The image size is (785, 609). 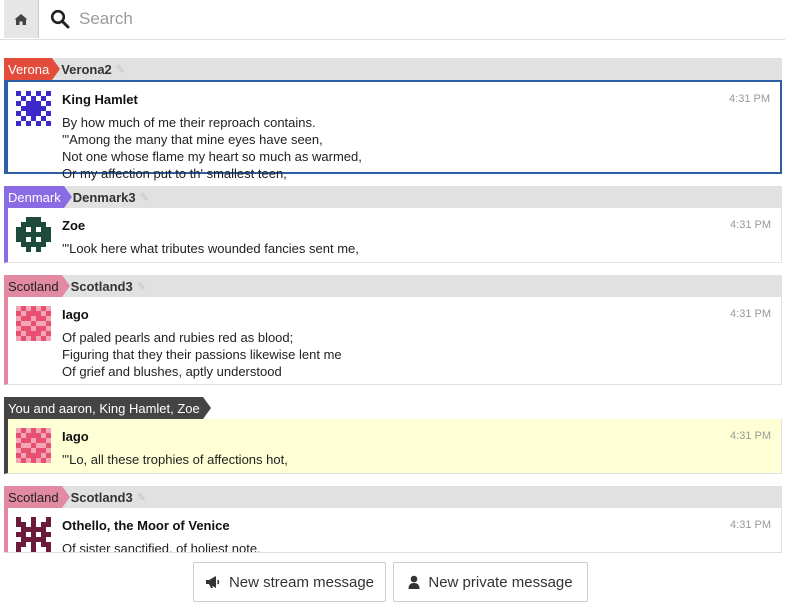 What do you see at coordinates (107, 408) in the screenshot?
I see `private-recipients-label: You and aaron, King Hamlet, Zoe` at bounding box center [107, 408].